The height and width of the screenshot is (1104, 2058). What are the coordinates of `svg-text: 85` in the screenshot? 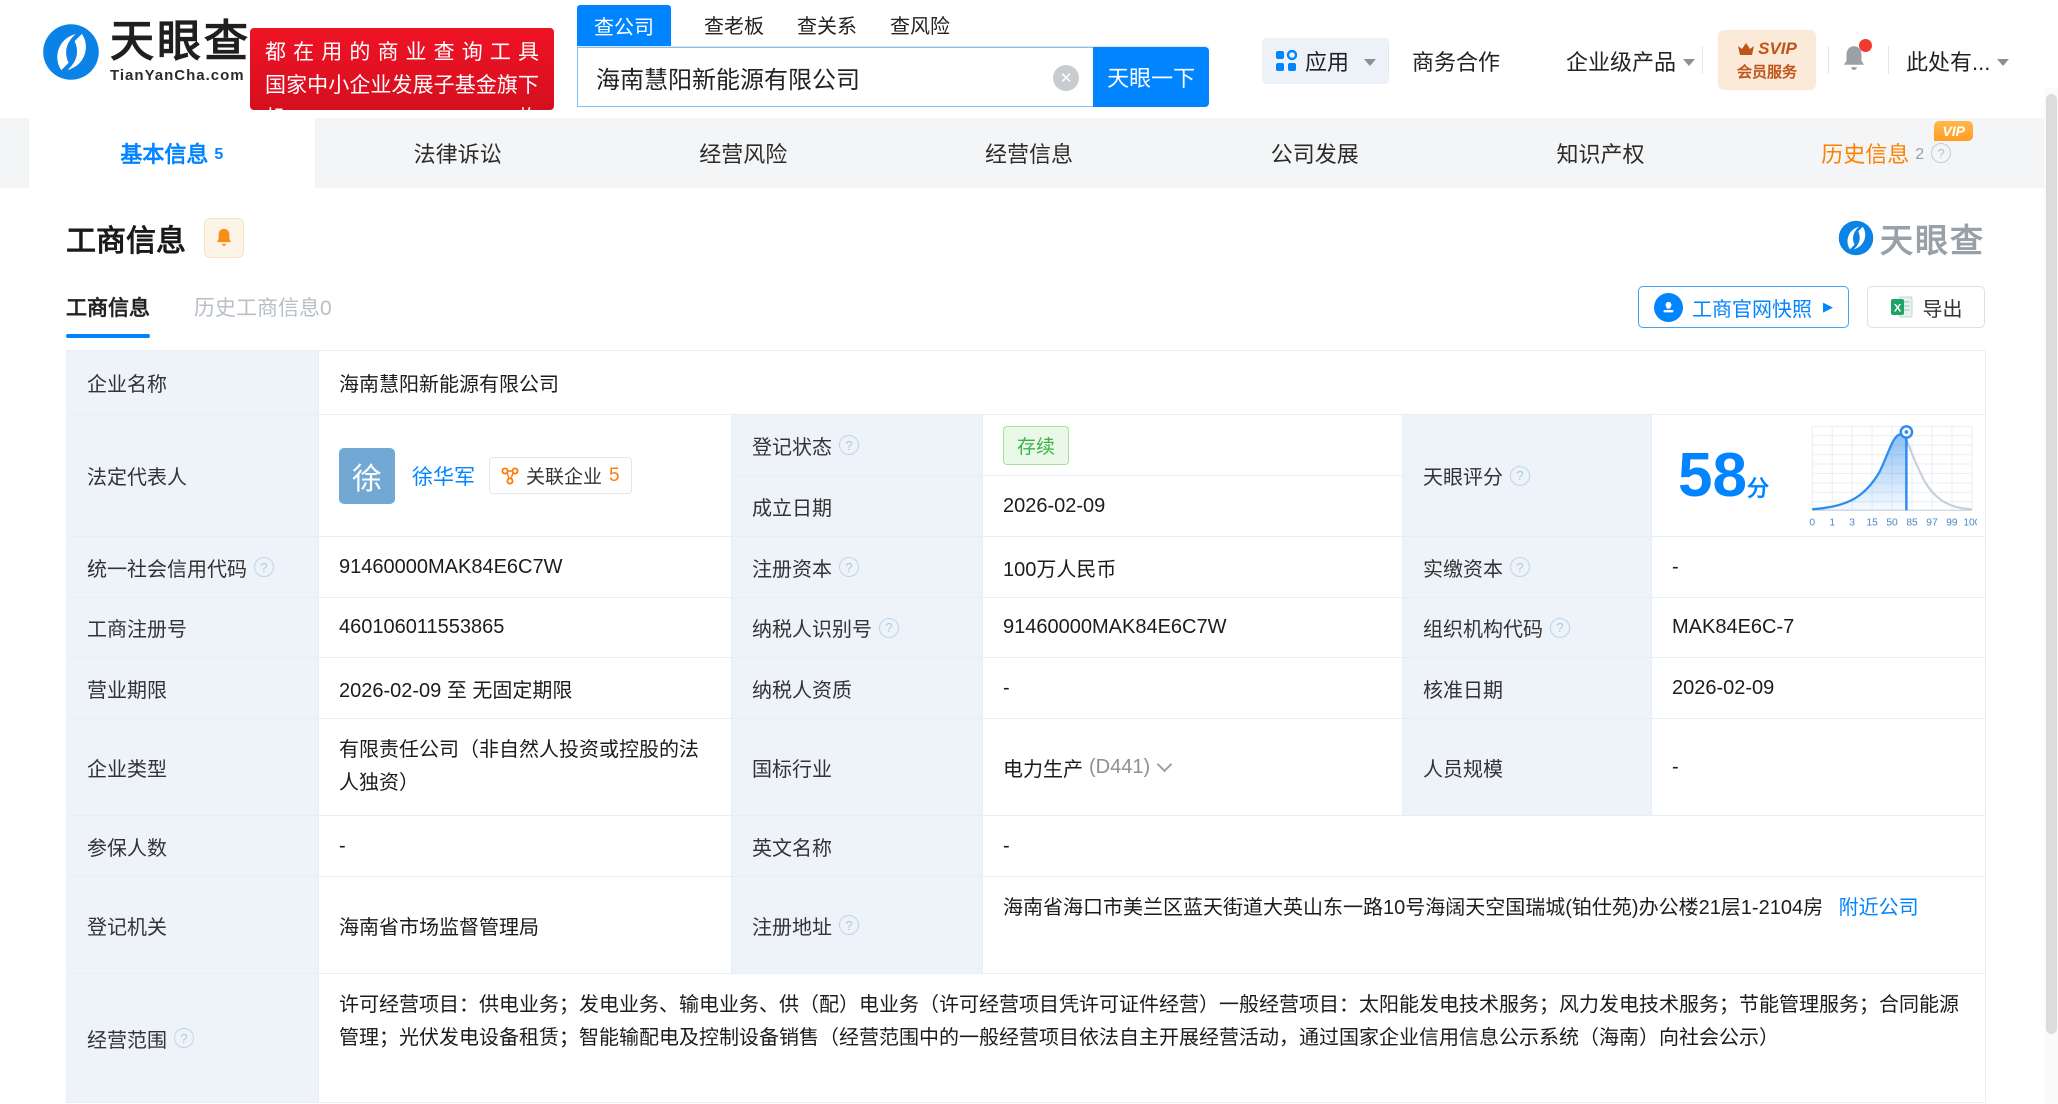 It's located at (1912, 522).